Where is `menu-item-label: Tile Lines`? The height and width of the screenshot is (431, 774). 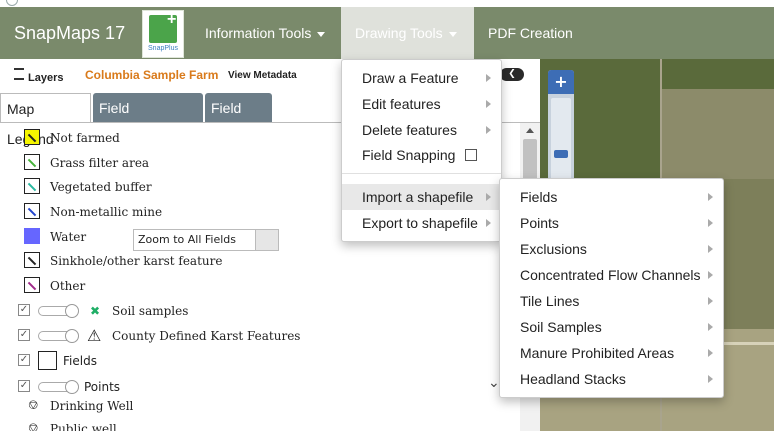 menu-item-label: Tile Lines is located at coordinates (550, 301).